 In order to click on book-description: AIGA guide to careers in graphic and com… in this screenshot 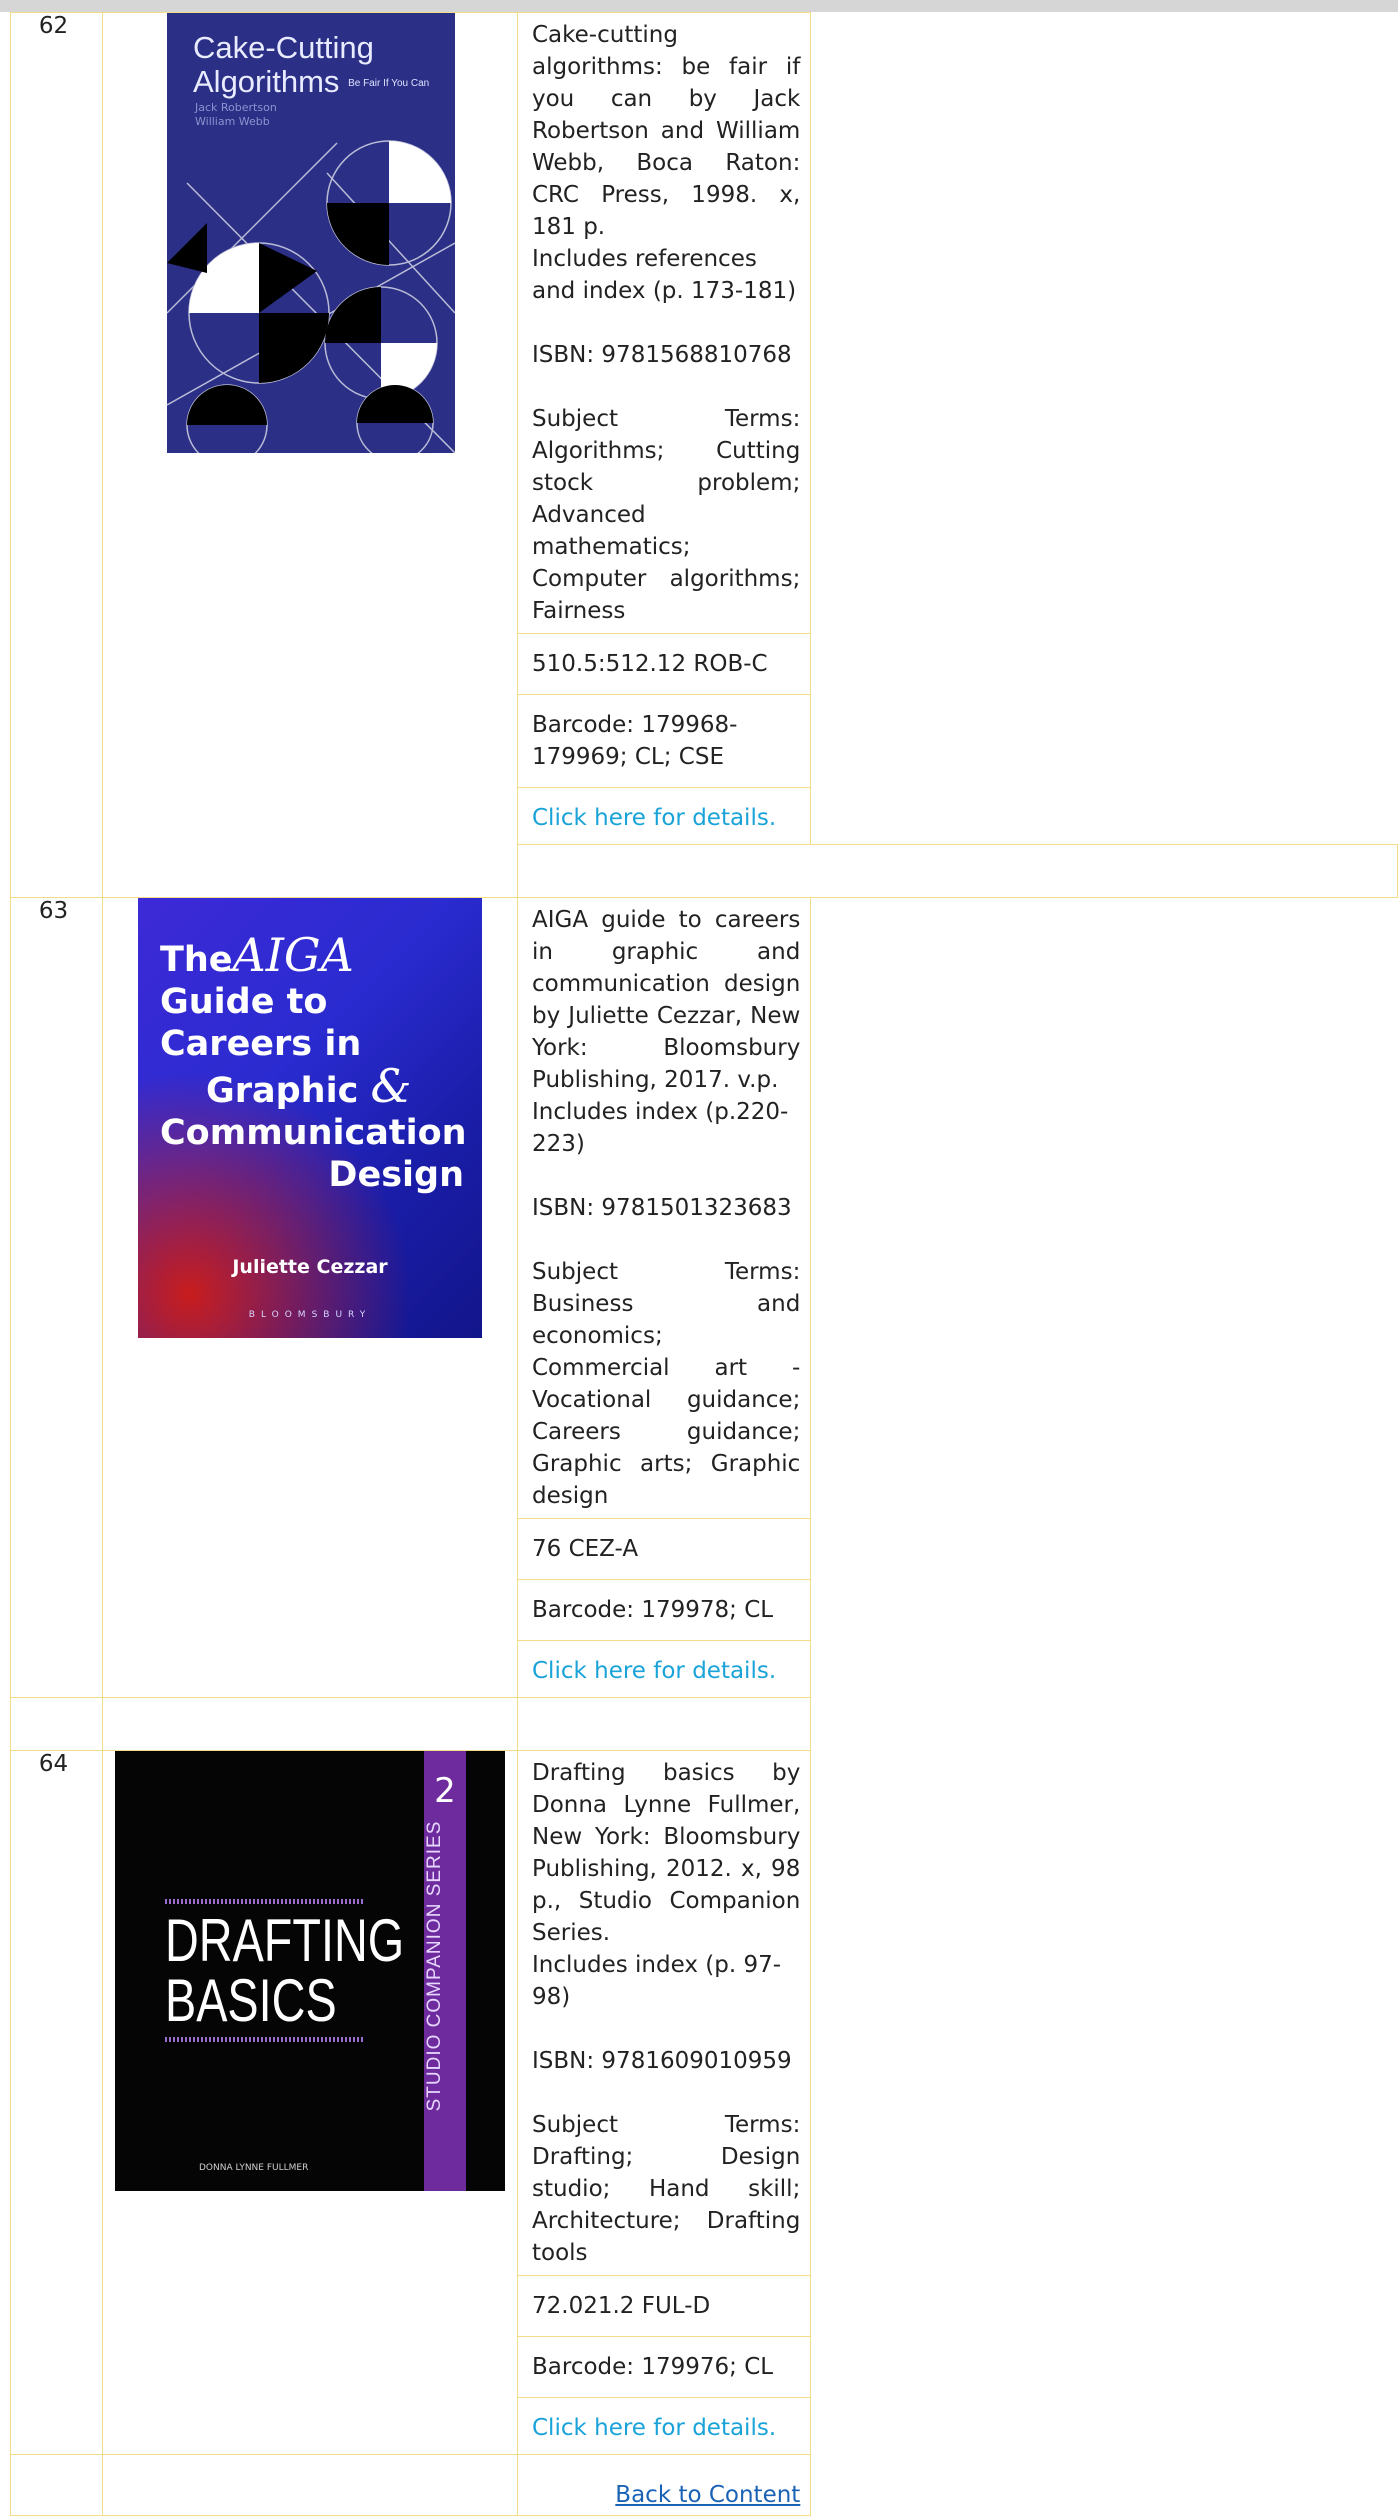, I will do `click(666, 1000)`.